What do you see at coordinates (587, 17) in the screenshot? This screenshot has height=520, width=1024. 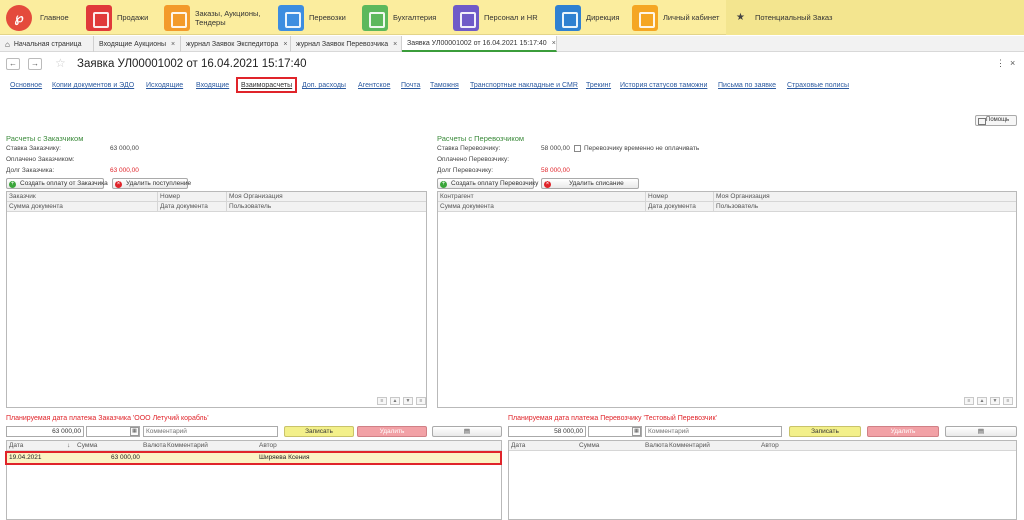 I see `section-directorate: Дирекция` at bounding box center [587, 17].